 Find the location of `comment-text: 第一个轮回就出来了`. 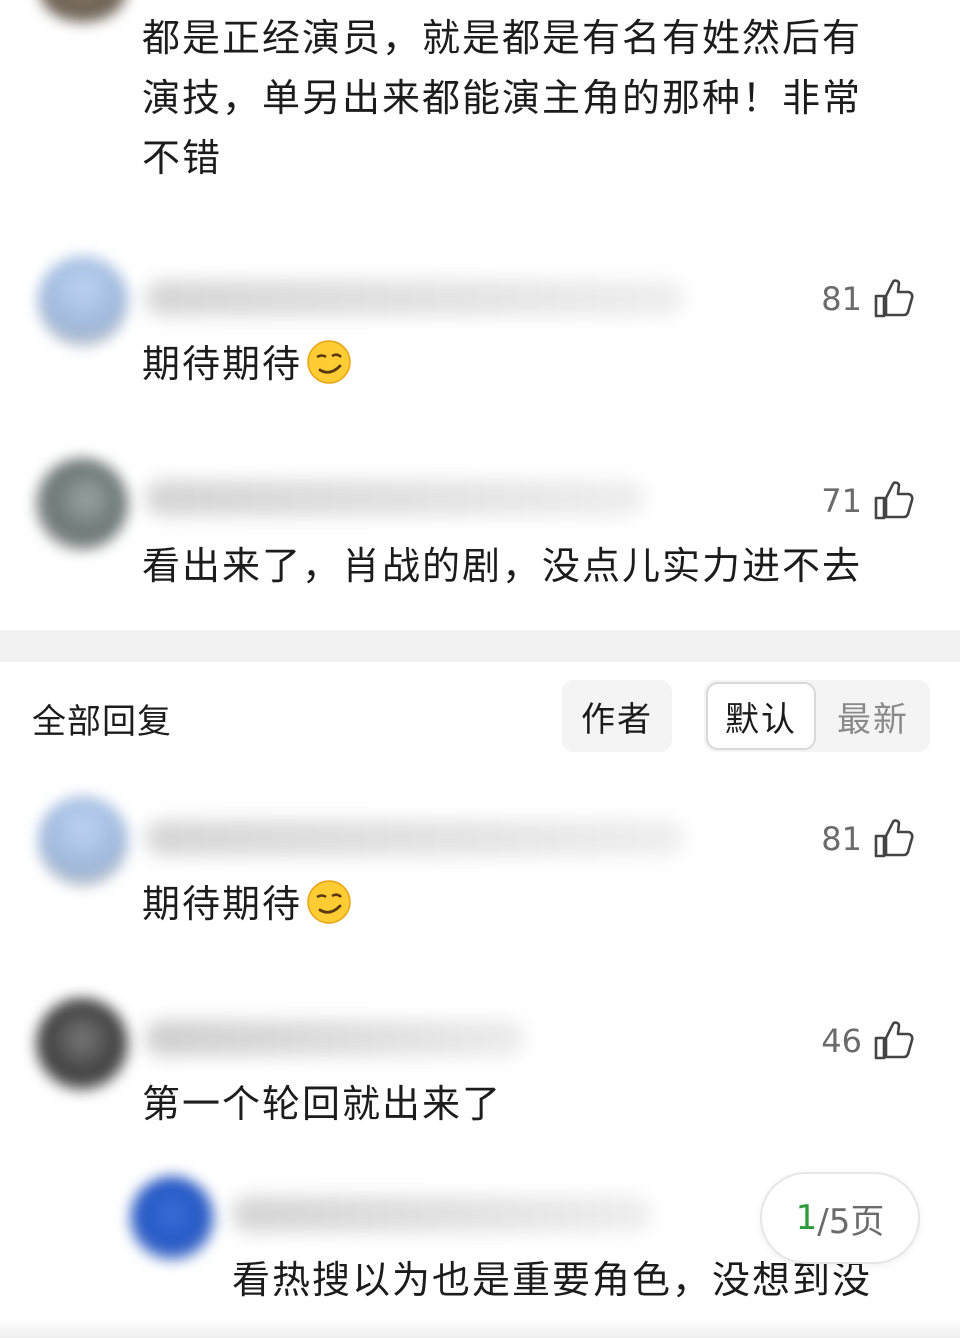

comment-text: 第一个轮回就出来了 is located at coordinates (322, 1104).